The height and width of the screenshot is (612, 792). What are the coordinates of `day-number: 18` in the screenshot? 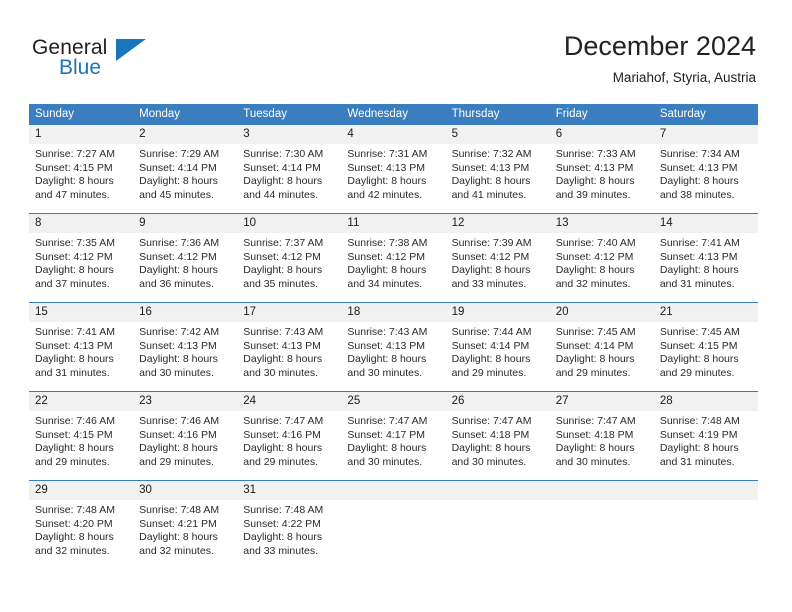 It's located at (393, 312).